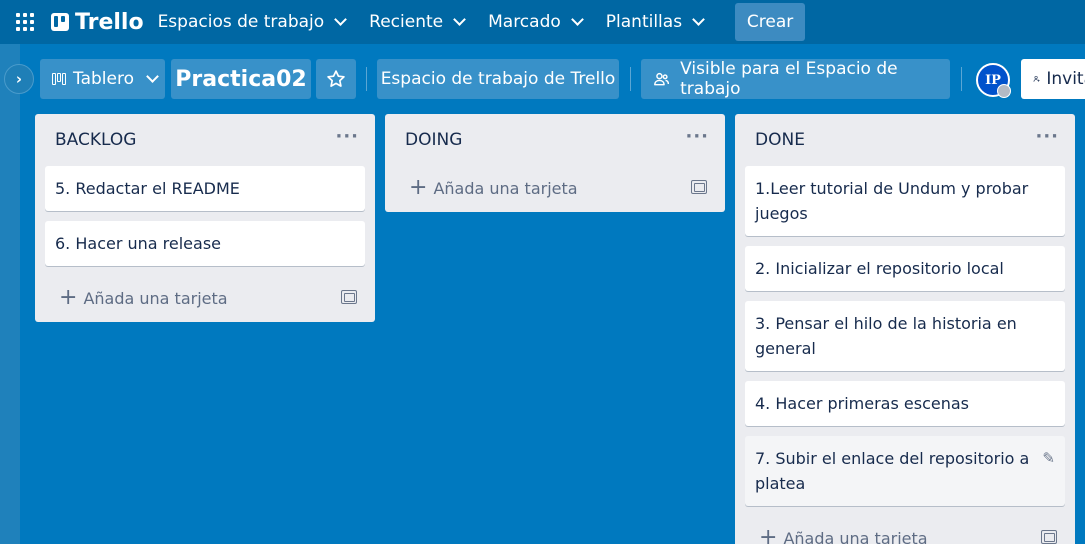 Image resolution: width=1085 pixels, height=544 pixels. Describe the element at coordinates (905, 268) in the screenshot. I see `card: 2. Inicializar el repositorio local` at that location.